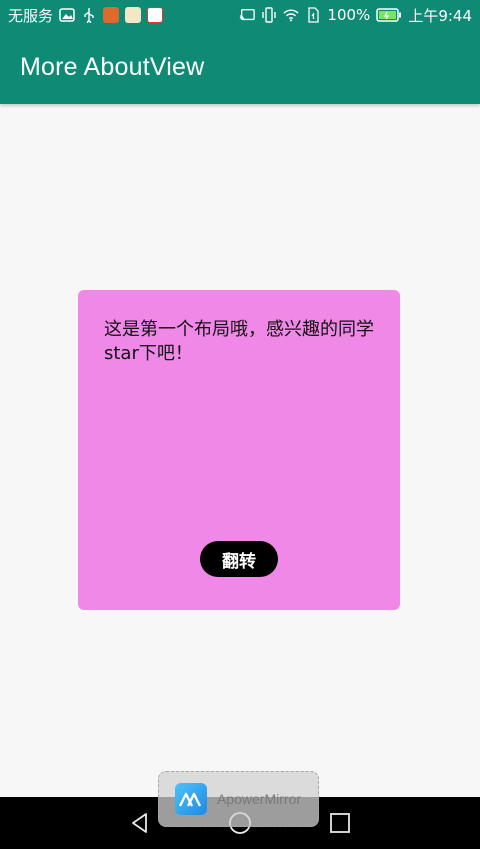 The image size is (480, 849). I want to click on vibrate-icon, so click(269, 15).